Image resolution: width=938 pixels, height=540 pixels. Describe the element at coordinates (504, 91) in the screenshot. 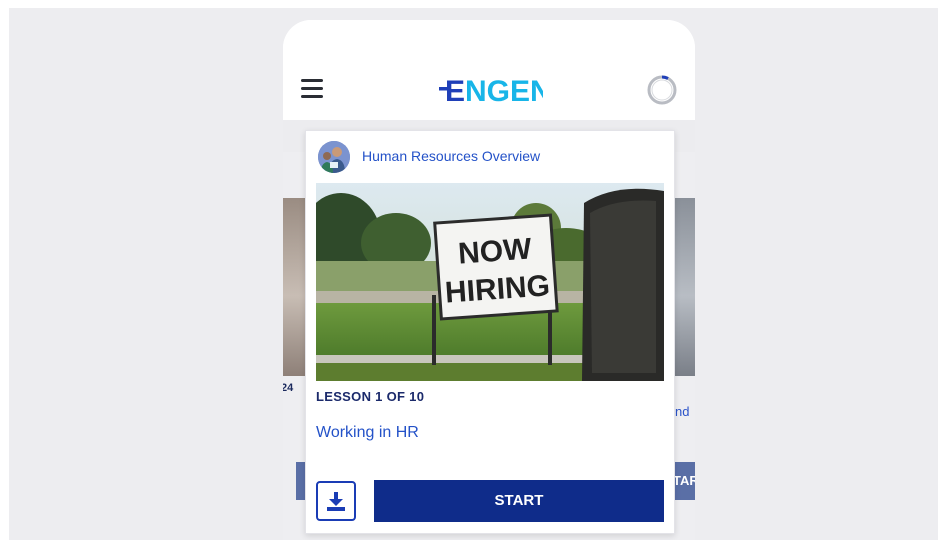

I see `logo-text-rest: NGEN` at that location.